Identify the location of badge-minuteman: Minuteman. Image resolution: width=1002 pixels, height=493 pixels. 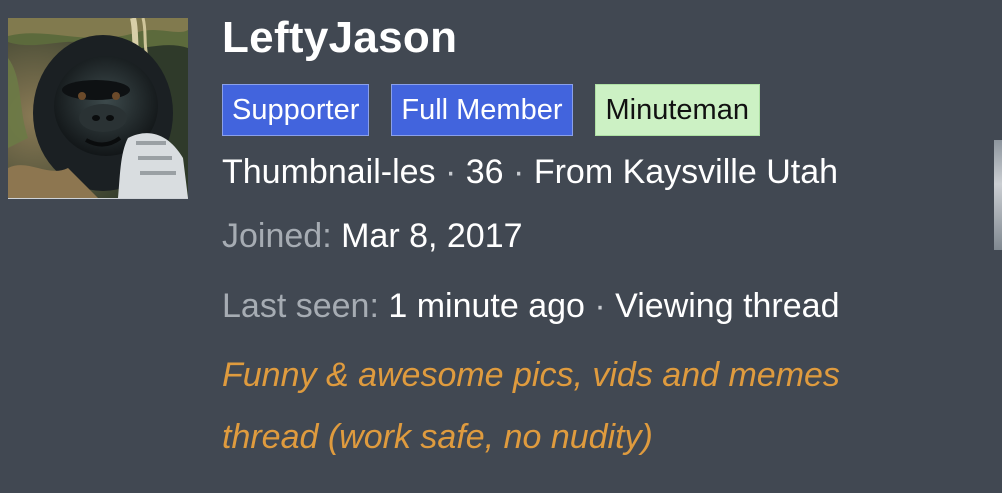
(677, 110).